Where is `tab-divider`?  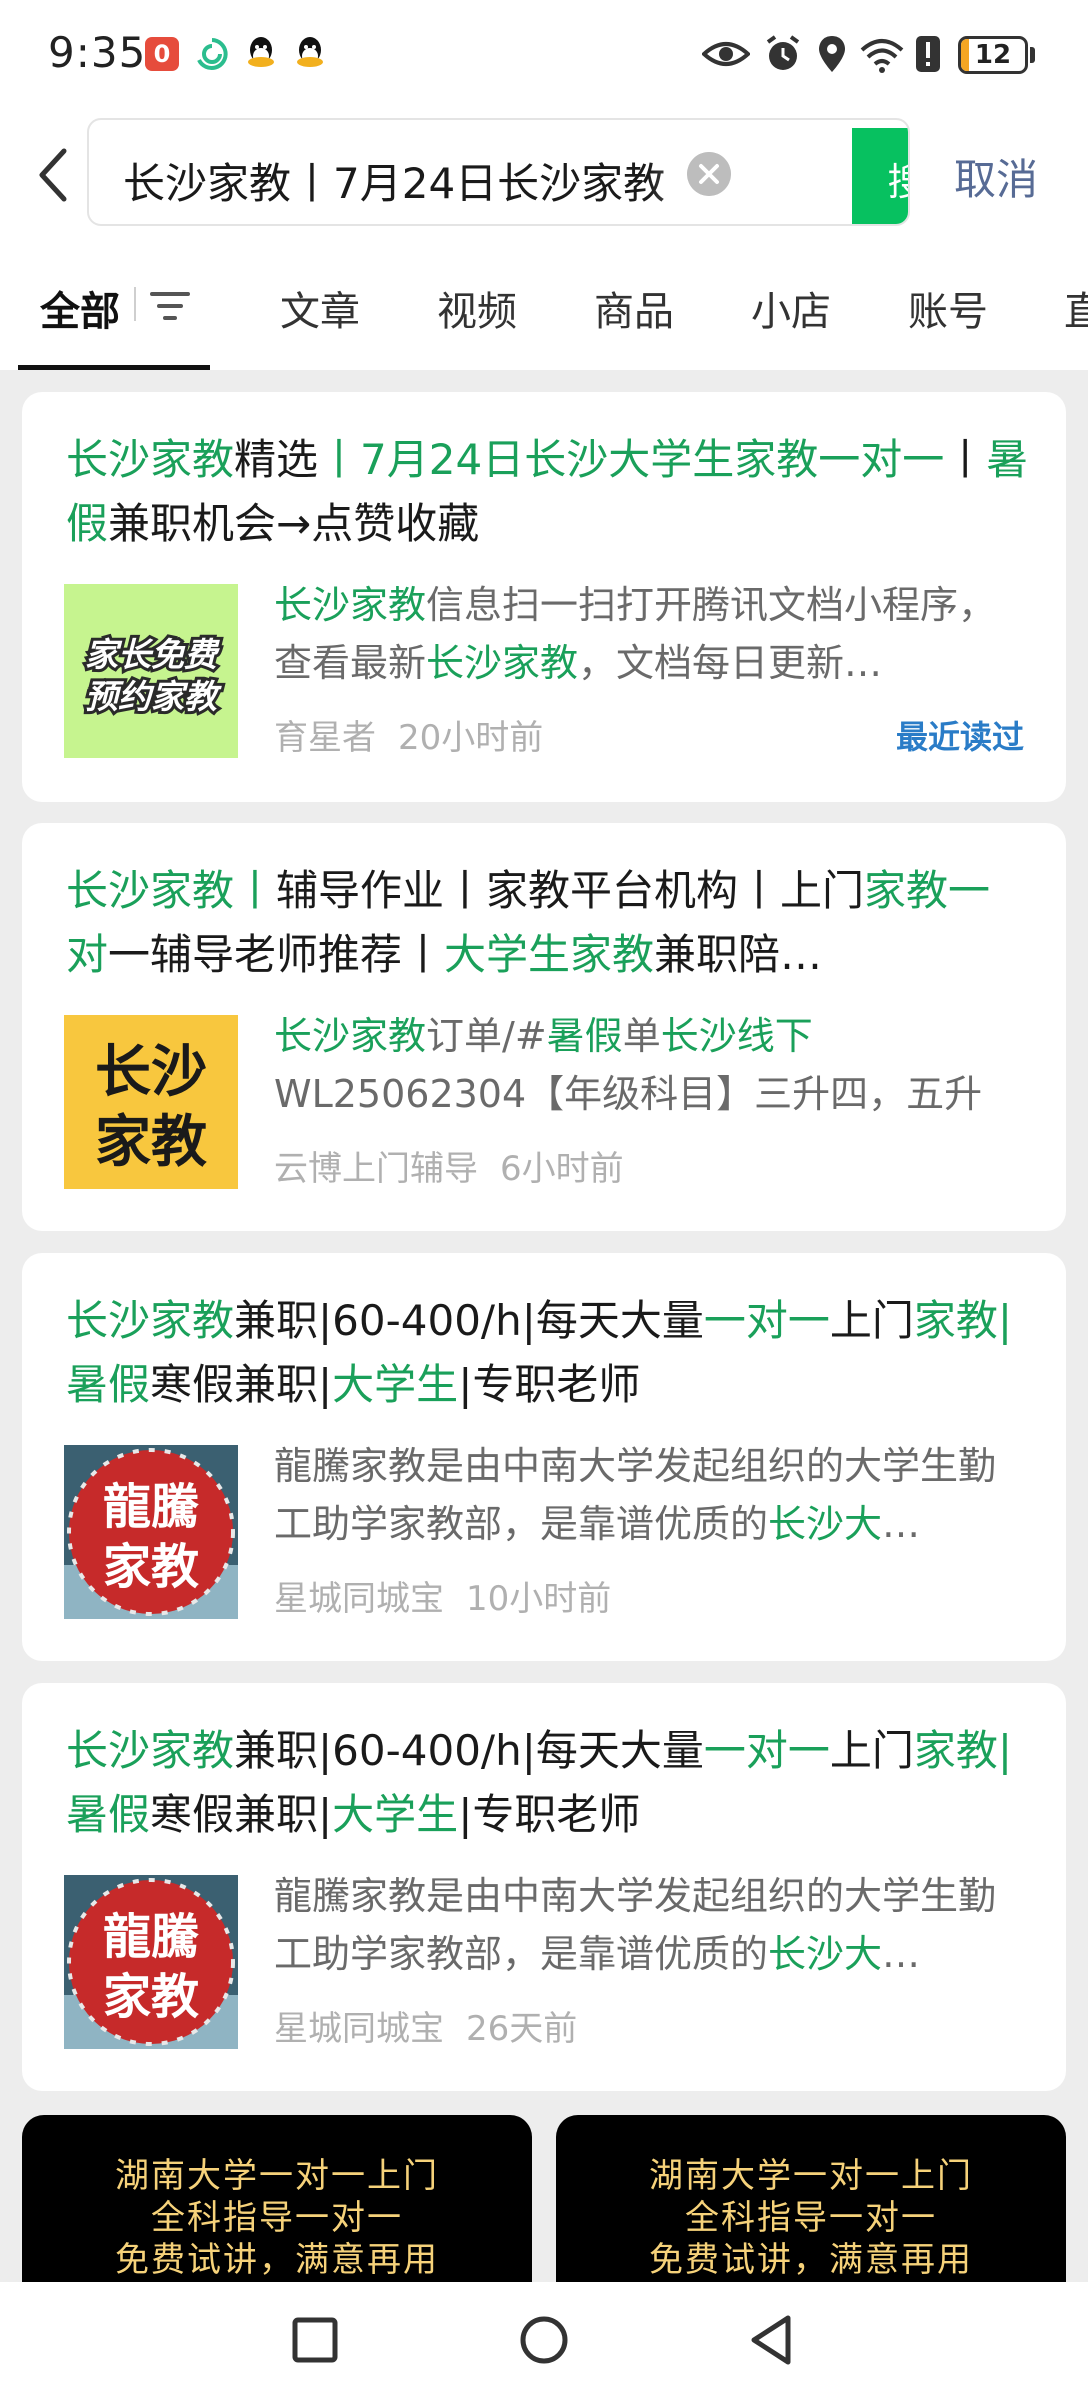 tab-divider is located at coordinates (135, 304).